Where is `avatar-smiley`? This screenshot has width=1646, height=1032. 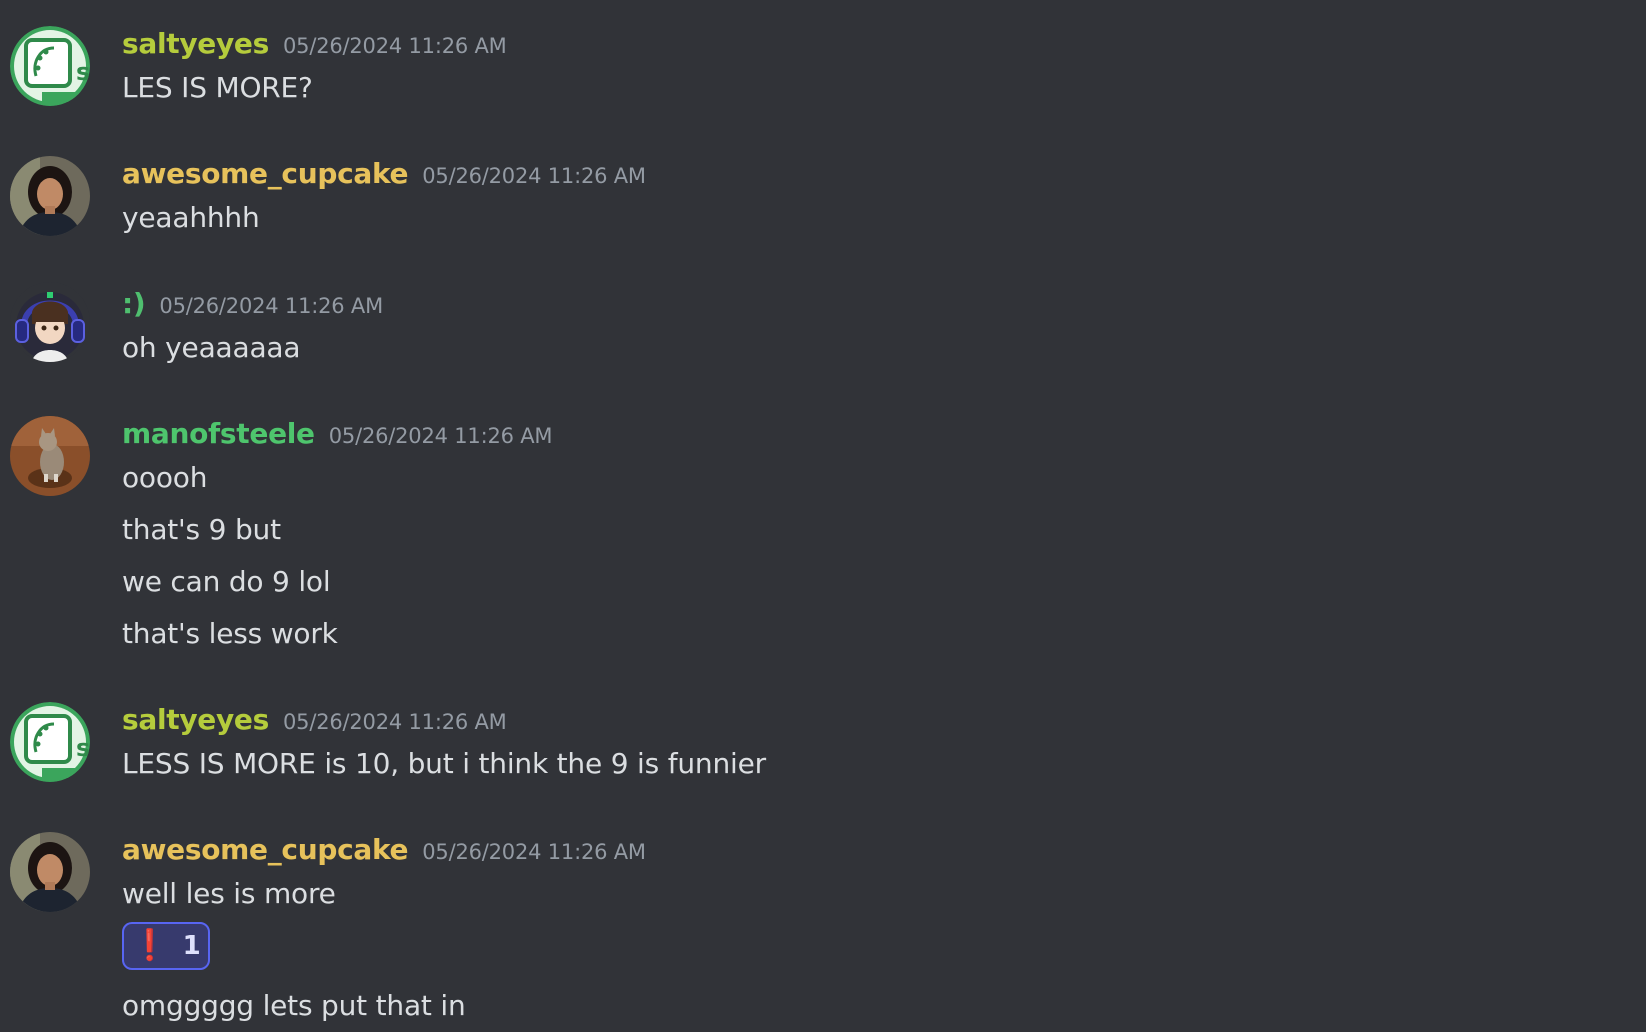
avatar-smiley is located at coordinates (50, 322).